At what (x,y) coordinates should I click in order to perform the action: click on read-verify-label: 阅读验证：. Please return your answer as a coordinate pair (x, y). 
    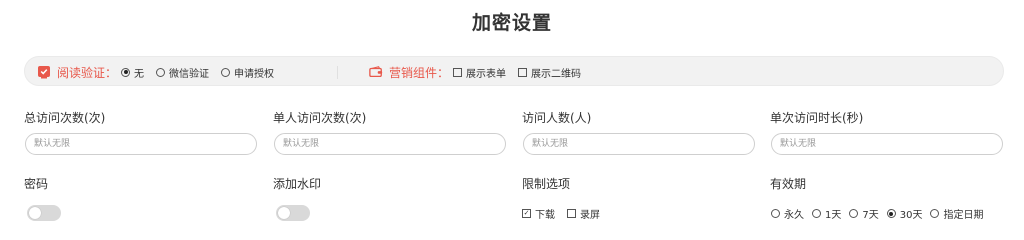
    Looking at the image, I should click on (87, 72).